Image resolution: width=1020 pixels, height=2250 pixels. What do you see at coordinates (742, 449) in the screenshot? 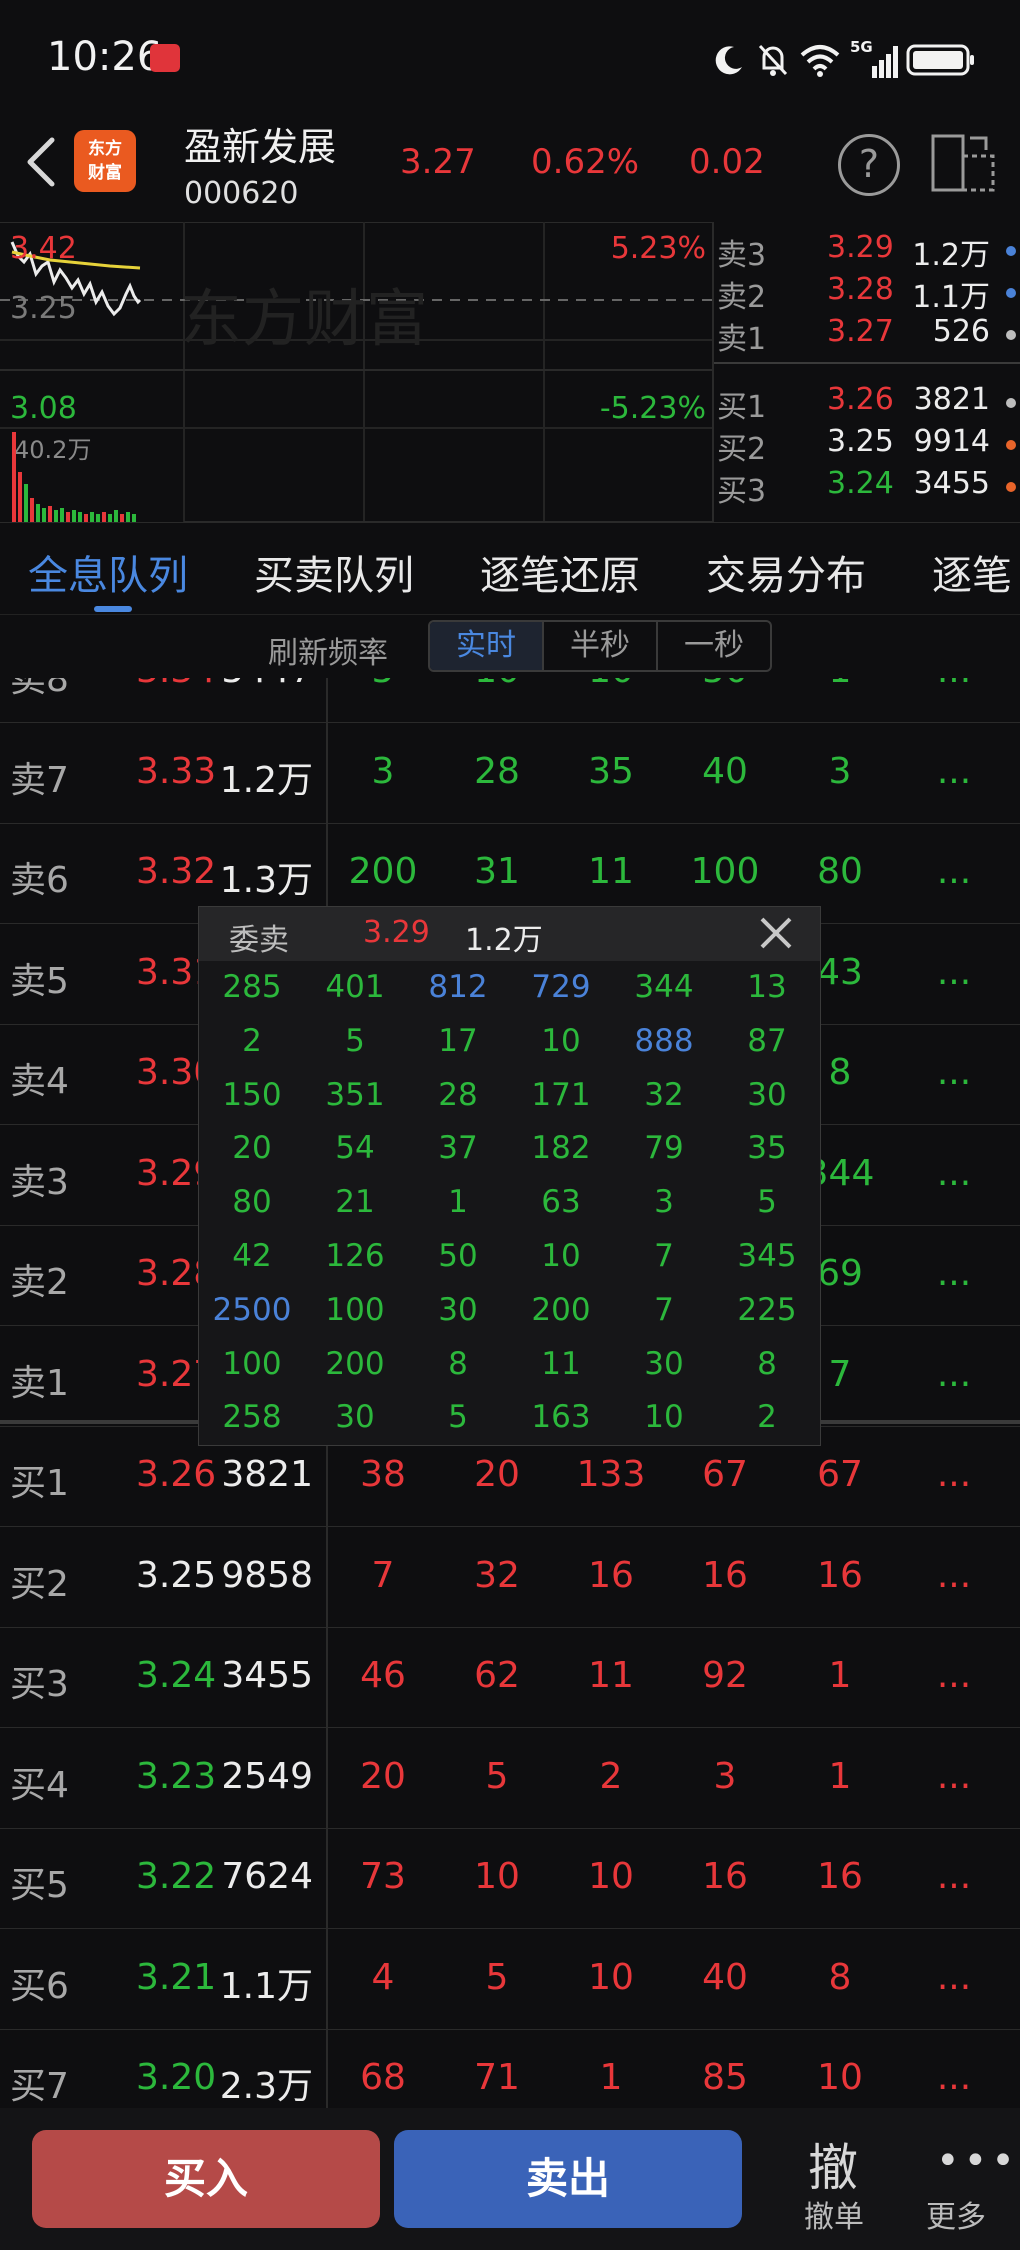
I see `mini-book-label: 买2` at bounding box center [742, 449].